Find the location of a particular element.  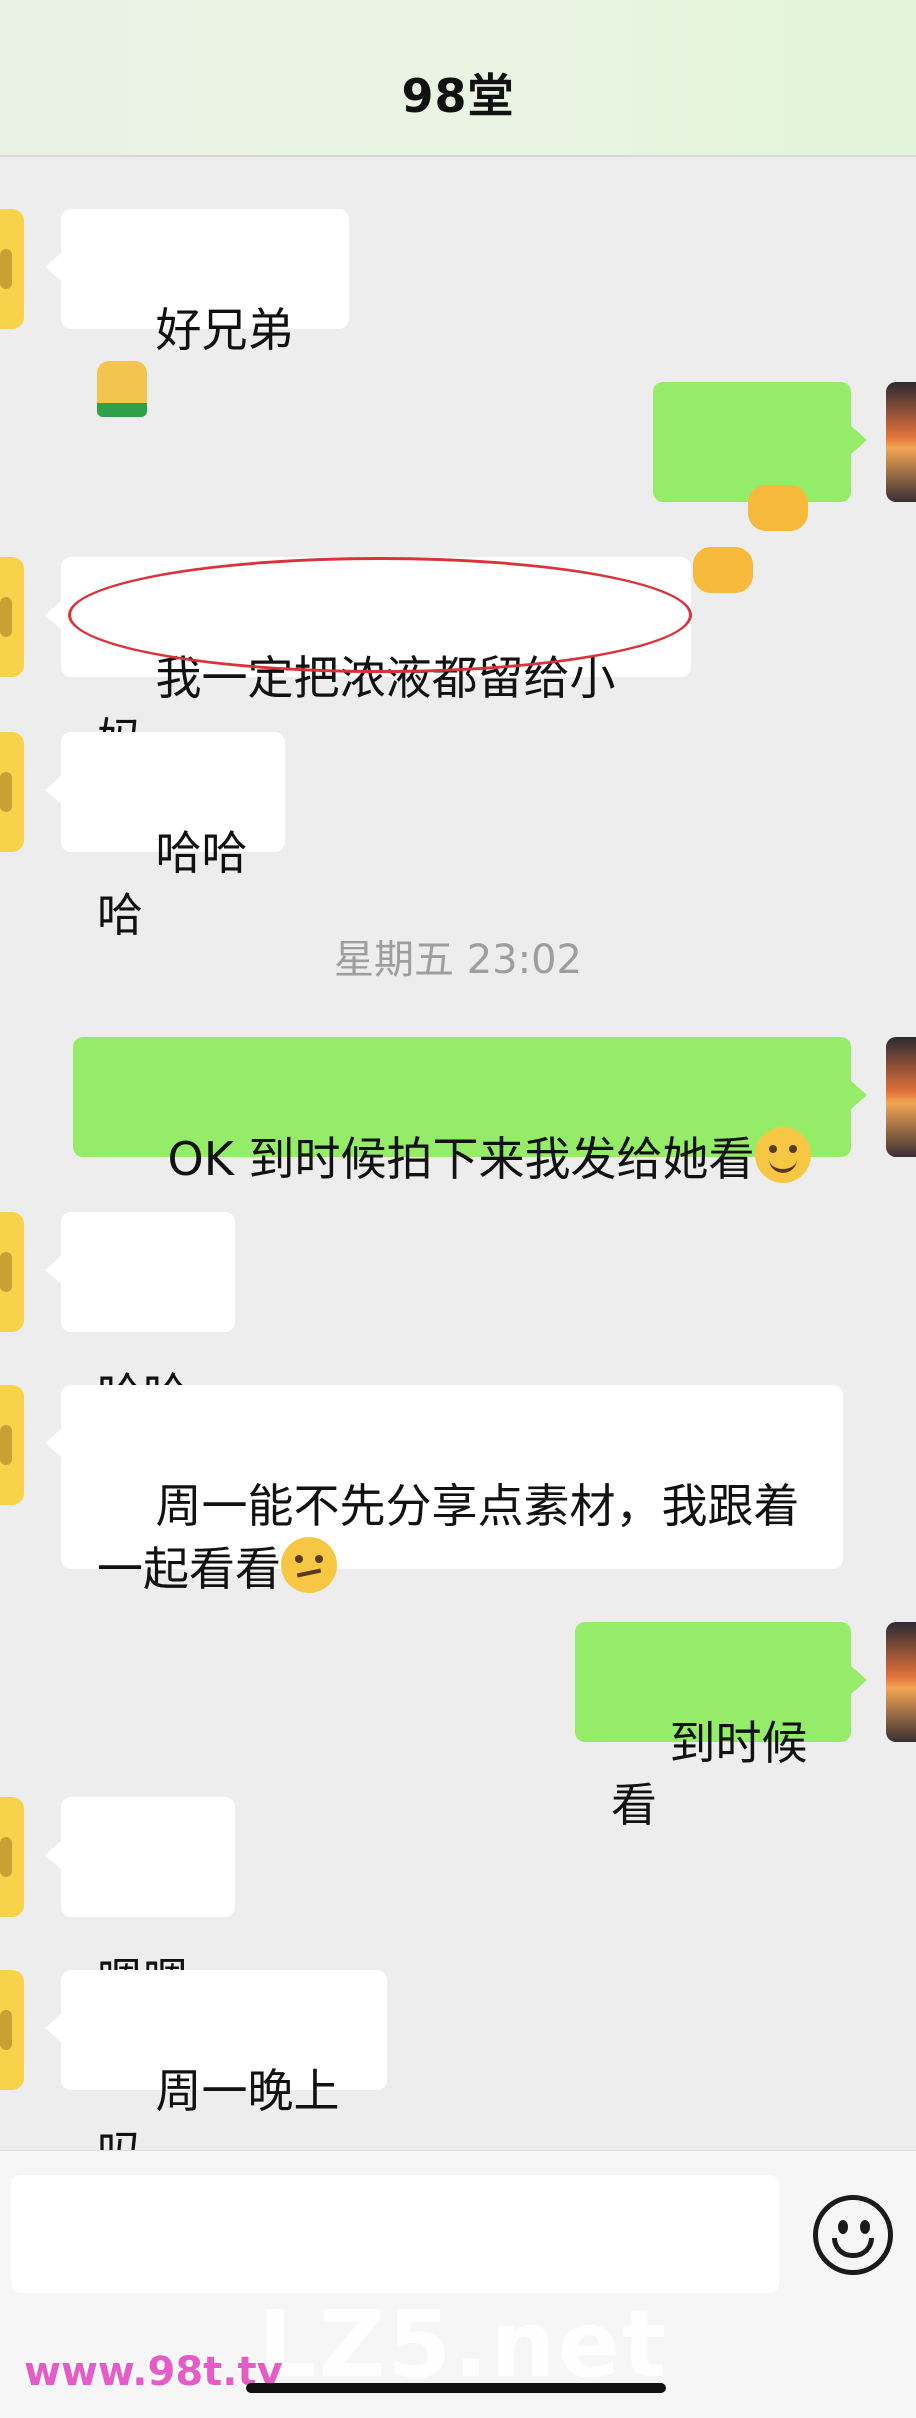

message-bubble-outgoing: OK 到时候拍下来我发给她看 is located at coordinates (470, 1111).